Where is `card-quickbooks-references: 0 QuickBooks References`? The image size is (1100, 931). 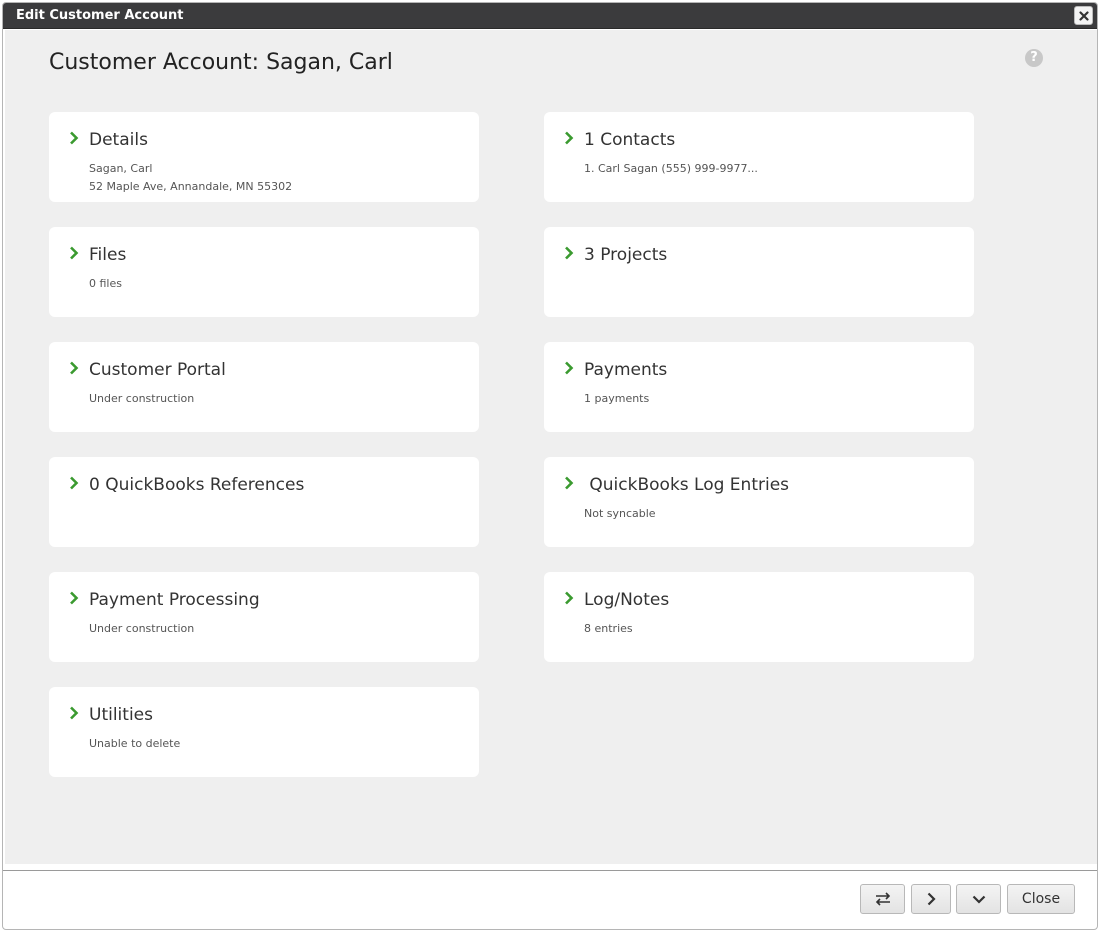 card-quickbooks-references: 0 QuickBooks References is located at coordinates (264, 502).